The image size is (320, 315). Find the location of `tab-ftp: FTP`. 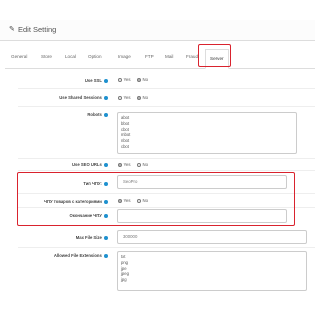

tab-ftp: FTP is located at coordinates (149, 56).